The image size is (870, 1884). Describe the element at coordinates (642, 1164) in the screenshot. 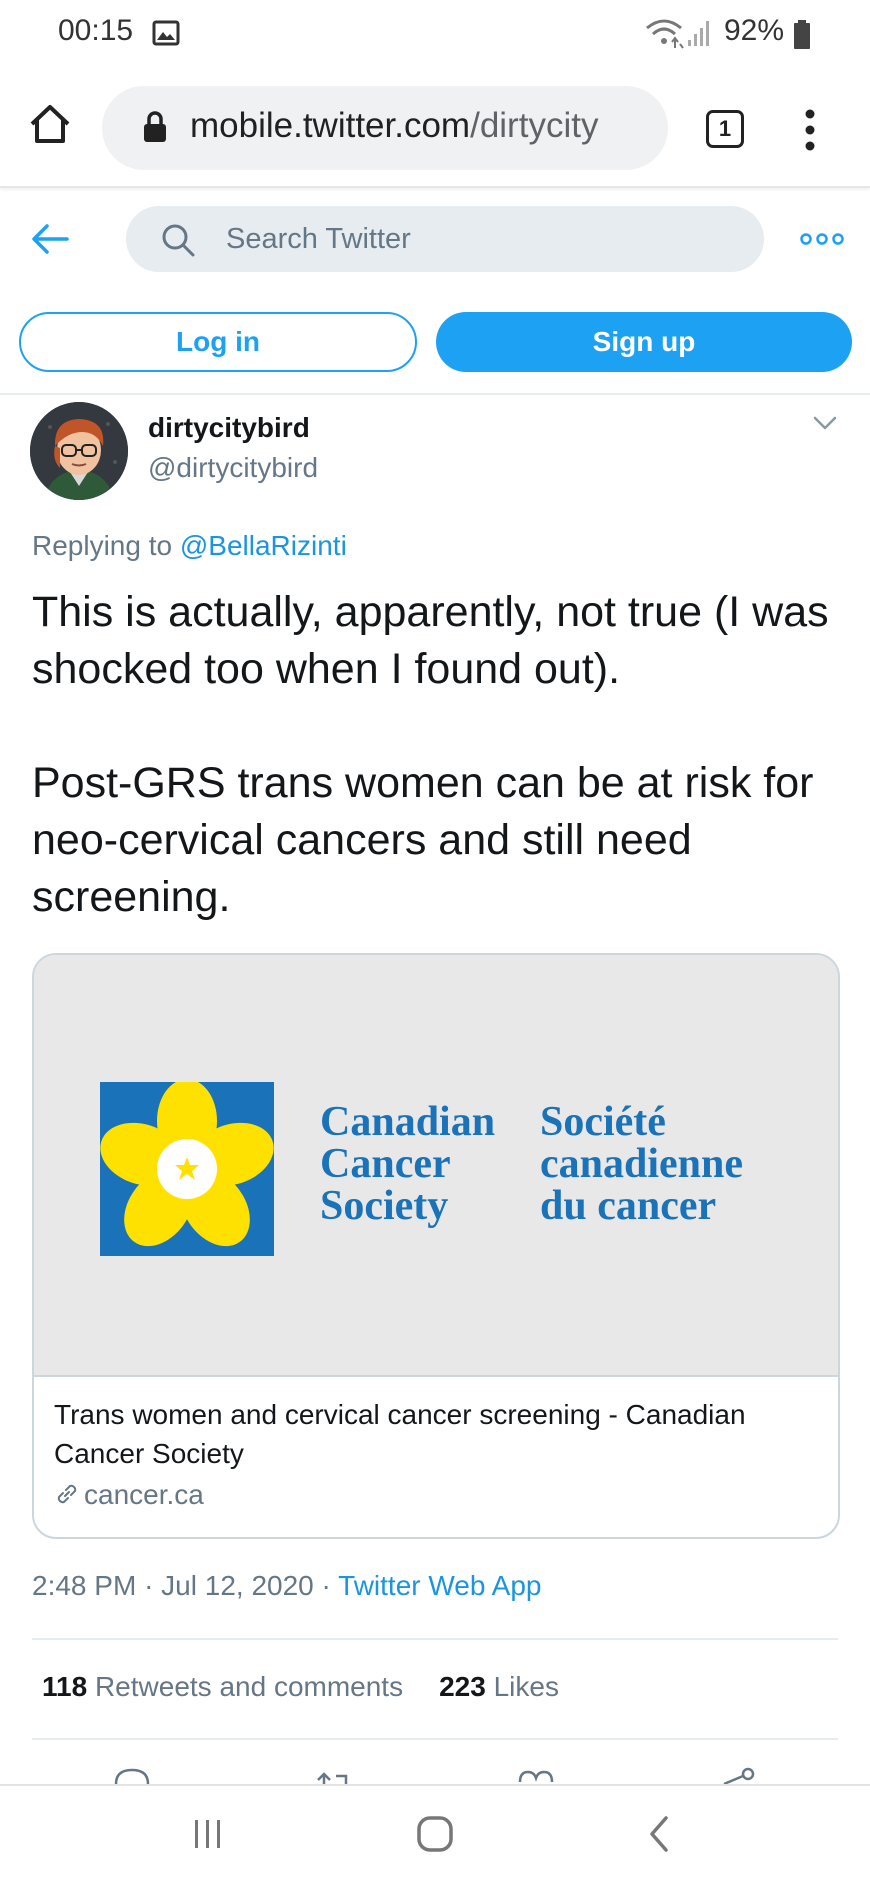

I see `logo-text-french: Société canadienne du cancer` at that location.